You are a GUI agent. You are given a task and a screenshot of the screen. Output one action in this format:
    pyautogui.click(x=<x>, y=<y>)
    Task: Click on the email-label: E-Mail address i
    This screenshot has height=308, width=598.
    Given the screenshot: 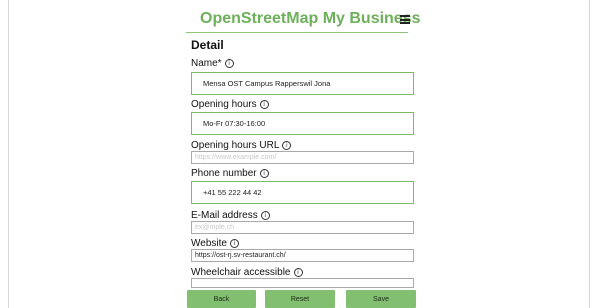 What is the action you would take?
    pyautogui.click(x=230, y=215)
    